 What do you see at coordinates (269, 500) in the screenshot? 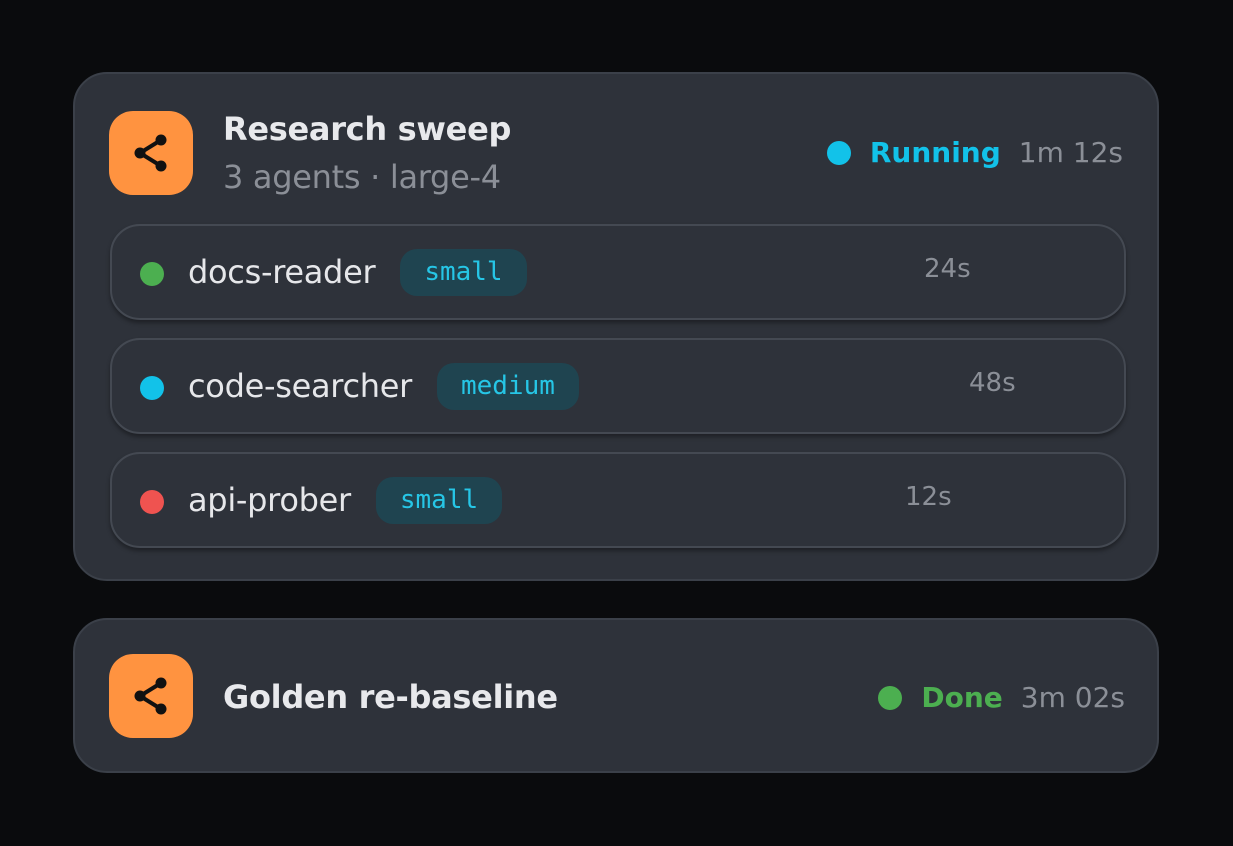
I see `agent-name: api-prober` at bounding box center [269, 500].